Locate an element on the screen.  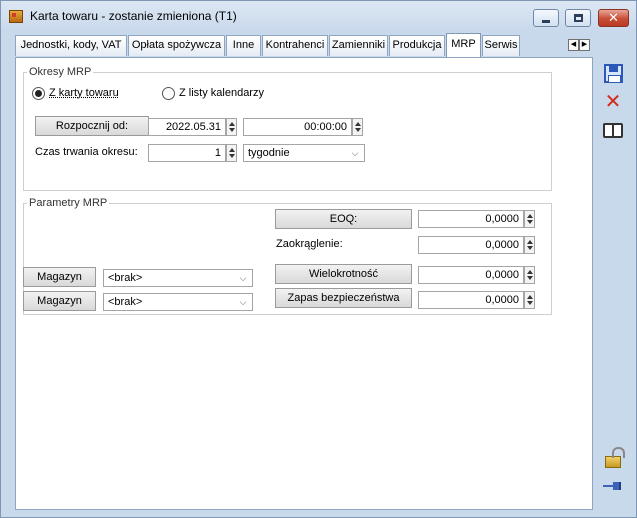
czas-trwania-spinner is located at coordinates (231, 153).